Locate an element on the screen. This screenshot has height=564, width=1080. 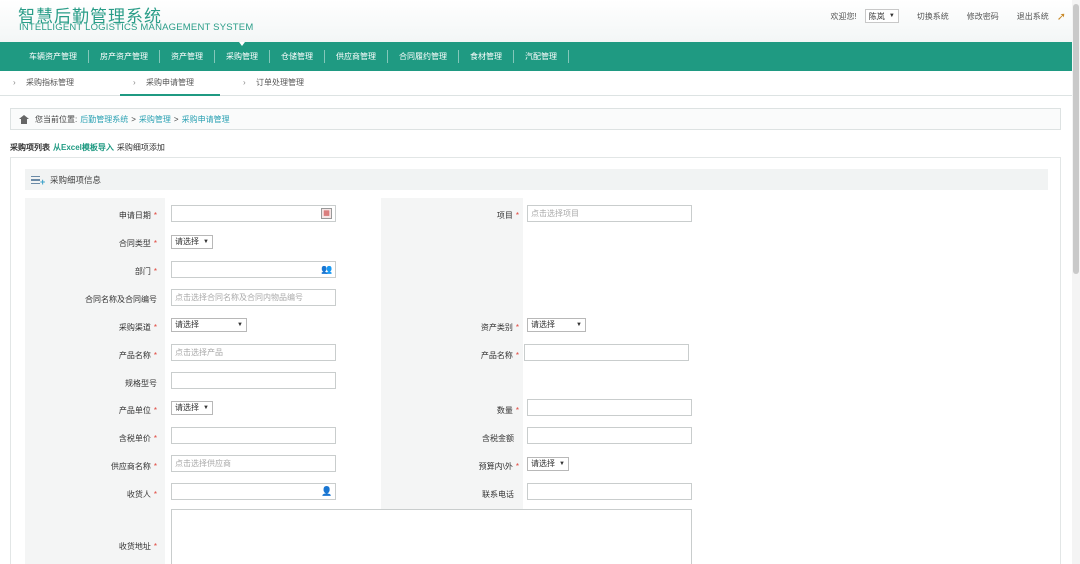
list-toolbar: 采购项列表 从Excel模板导入 采购细项添加 is located at coordinates (87, 147).